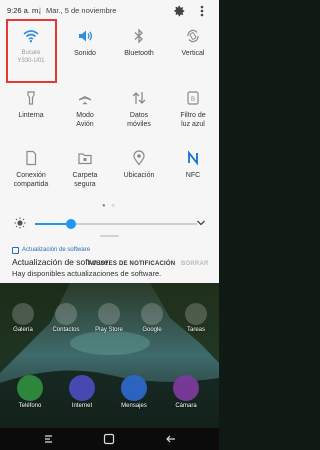 The image size is (320, 450). What do you see at coordinates (139, 108) in the screenshot?
I see `tile-mobile-data: Datos móviles` at bounding box center [139, 108].